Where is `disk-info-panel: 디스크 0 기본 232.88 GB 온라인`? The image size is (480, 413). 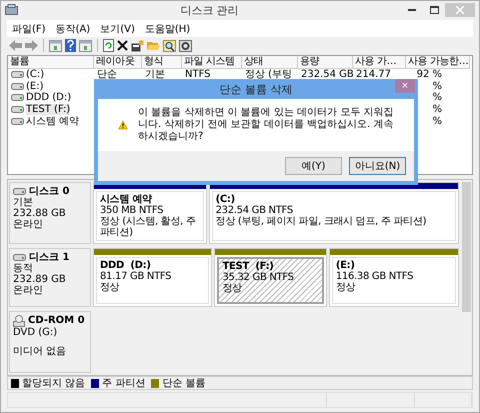 disk-info-panel: 디스크 0 기본 232.88 GB 온라인 is located at coordinates (50, 213).